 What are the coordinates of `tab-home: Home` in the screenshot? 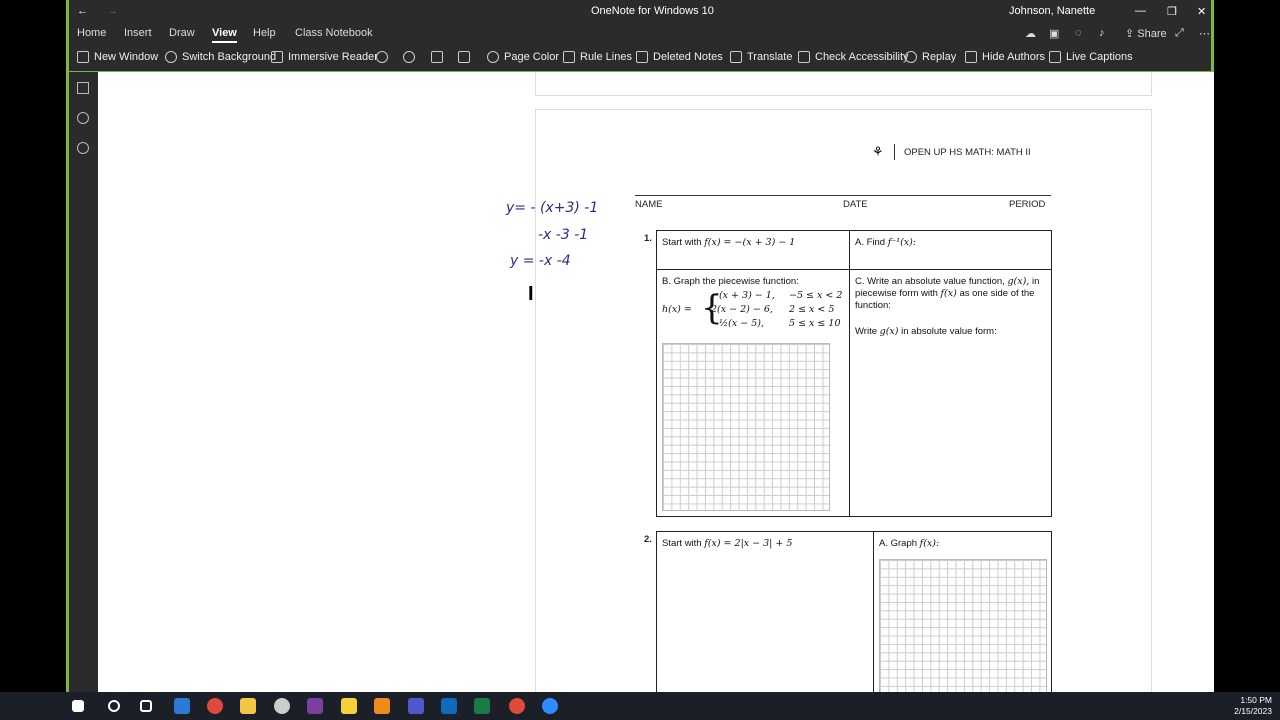 It's located at (91, 33).